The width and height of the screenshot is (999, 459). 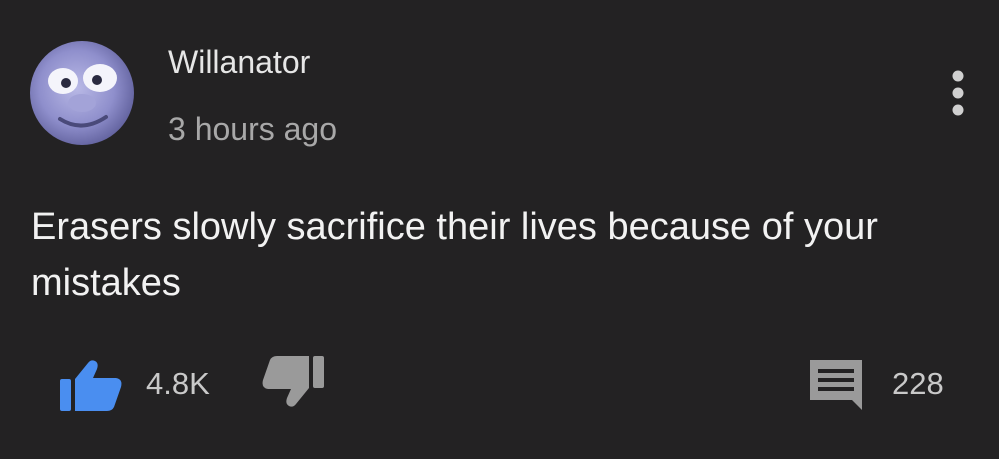 I want to click on reply-count: 228, so click(x=918, y=383).